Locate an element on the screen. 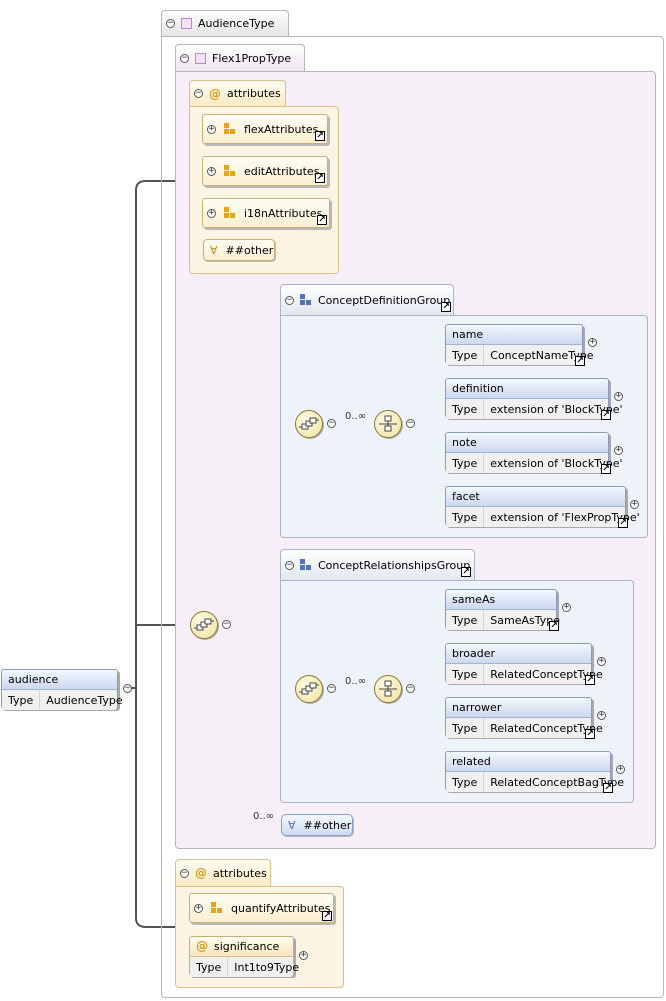 The width and height of the screenshot is (666, 1001). attribute-type: Int1to9Type is located at coordinates (267, 967).